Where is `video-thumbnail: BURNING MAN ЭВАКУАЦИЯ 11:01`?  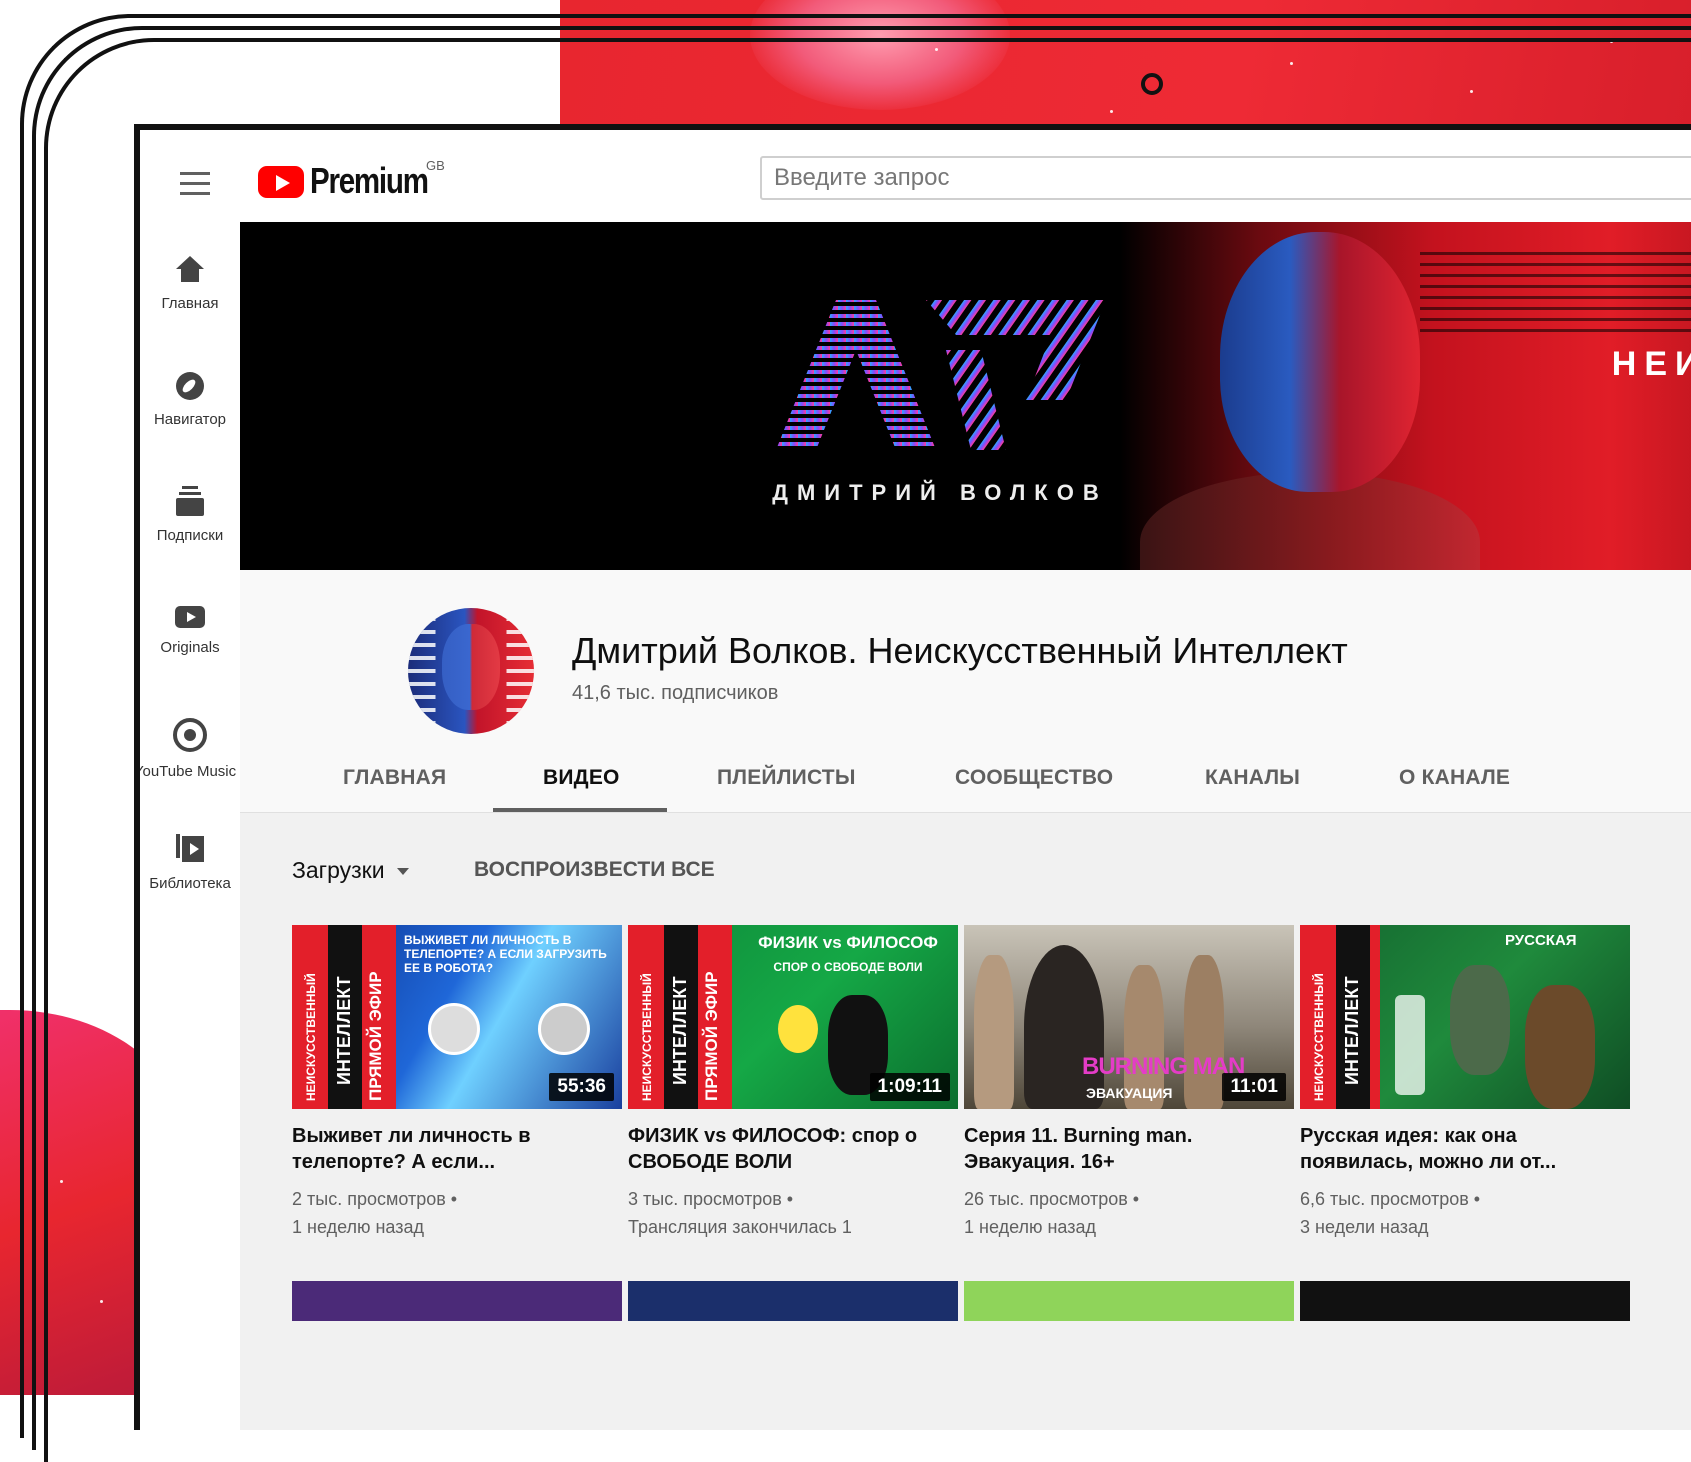 video-thumbnail: BURNING MAN ЭВАКУАЦИЯ 11:01 is located at coordinates (1129, 1017).